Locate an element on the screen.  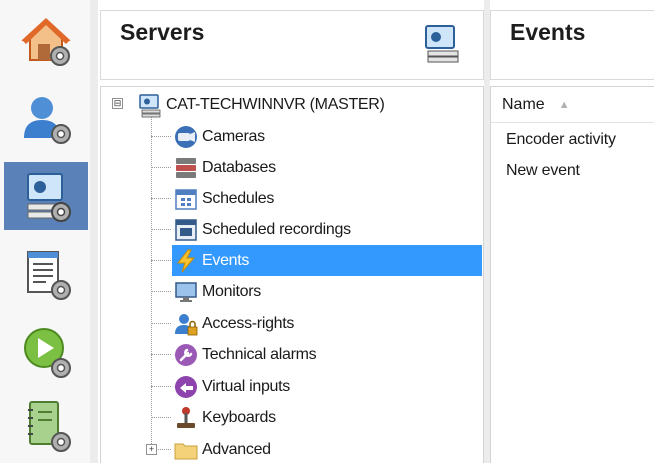
tree-item-label: Access-rights is located at coordinates (248, 323).